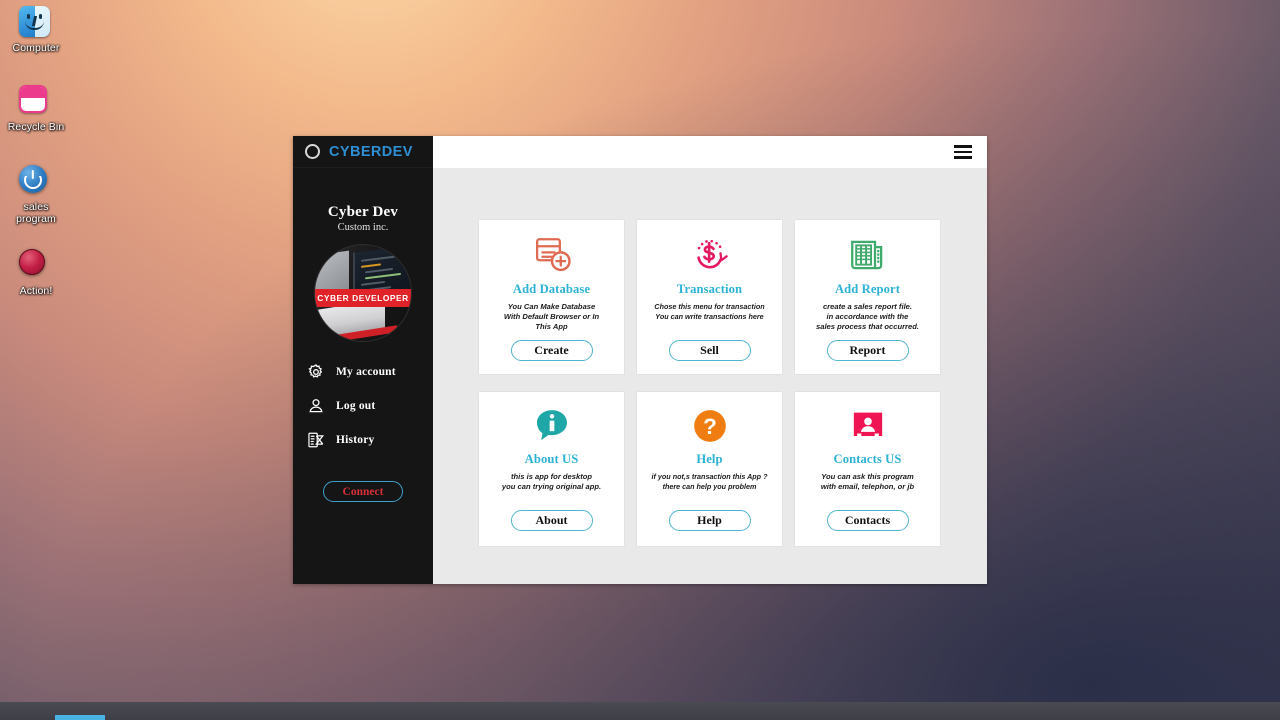  I want to click on report-button: Report, so click(867, 350).